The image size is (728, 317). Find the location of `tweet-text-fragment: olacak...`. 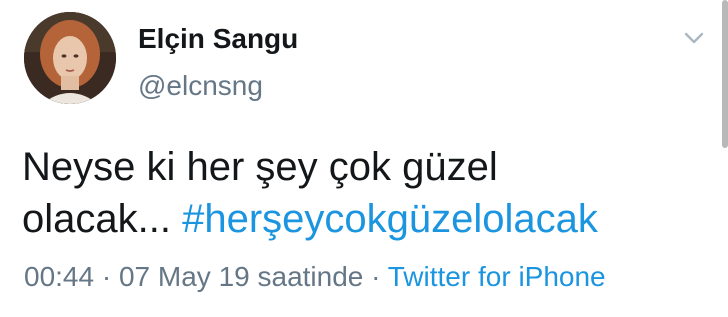

tweet-text-fragment: olacak... is located at coordinates (96, 219).